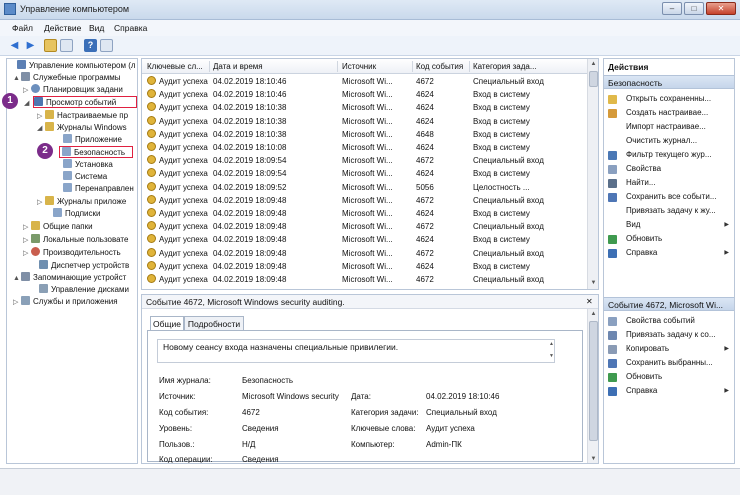 This screenshot has height=495, width=740. I want to click on action-item: Свойства событий, so click(669, 321).